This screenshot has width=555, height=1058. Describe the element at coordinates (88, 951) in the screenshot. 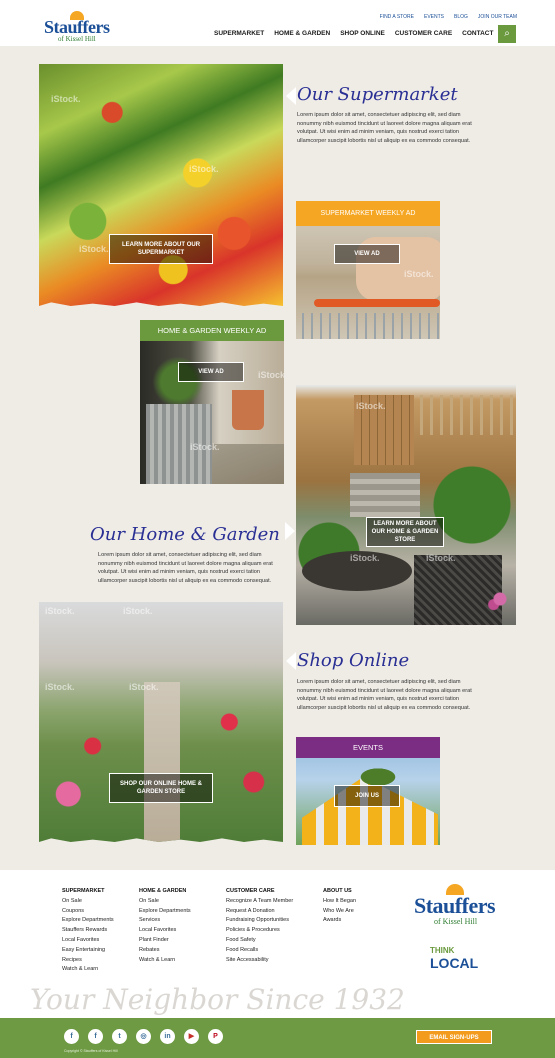

I see `footer-link: Easy Entertaining` at that location.